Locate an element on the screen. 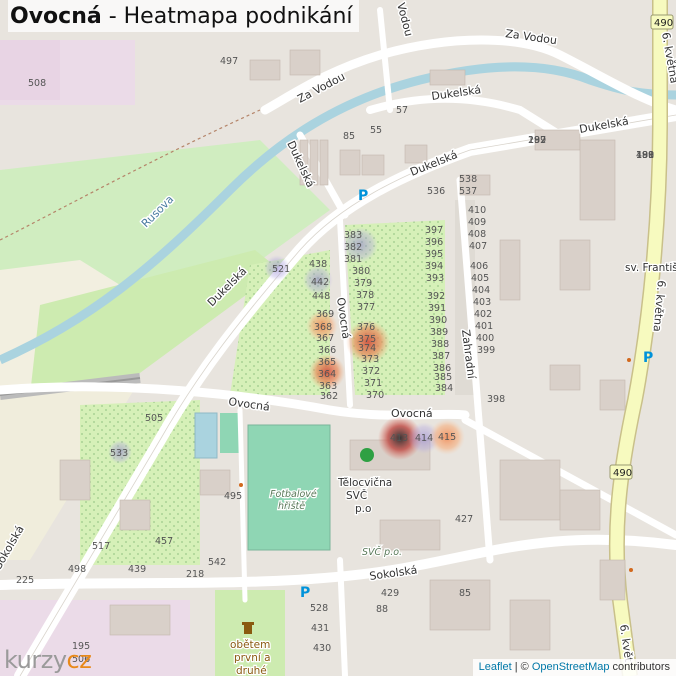  svg-text: 490 is located at coordinates (663, 23).